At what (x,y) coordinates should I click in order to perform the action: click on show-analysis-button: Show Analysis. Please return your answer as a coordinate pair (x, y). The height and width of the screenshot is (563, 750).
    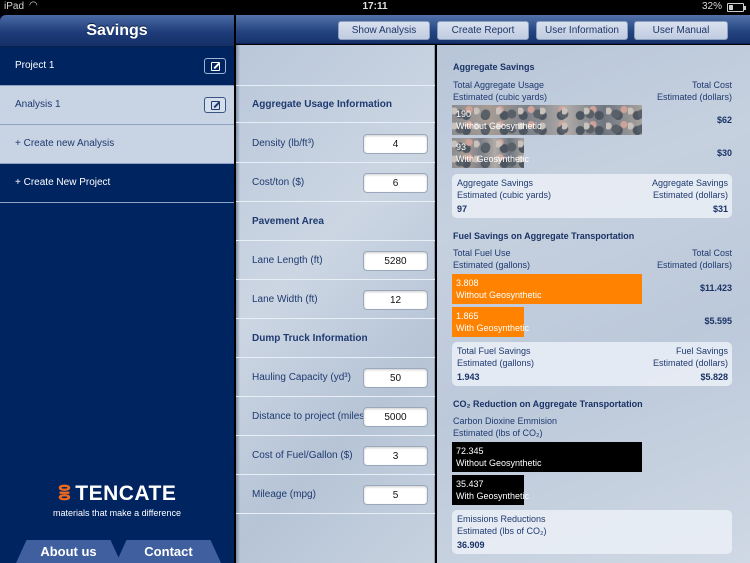
    Looking at the image, I should click on (384, 30).